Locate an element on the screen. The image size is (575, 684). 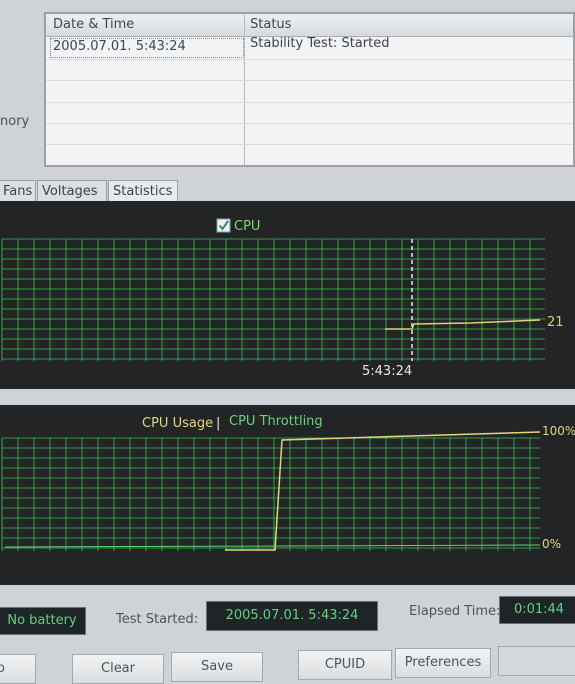
elapsed-time-value: 0:01:44 is located at coordinates (537, 610).